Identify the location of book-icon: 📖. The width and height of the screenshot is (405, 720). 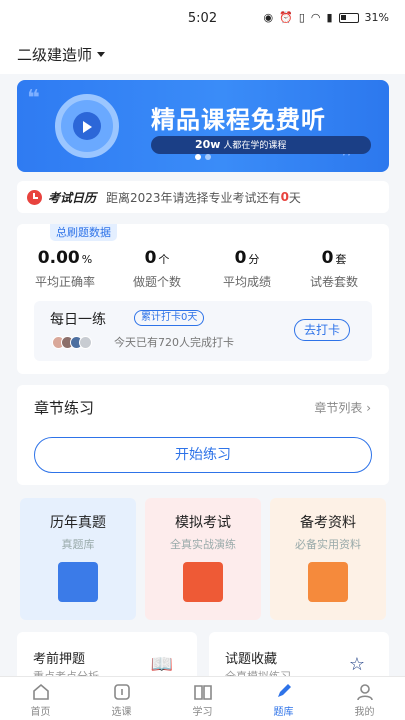
(161, 664).